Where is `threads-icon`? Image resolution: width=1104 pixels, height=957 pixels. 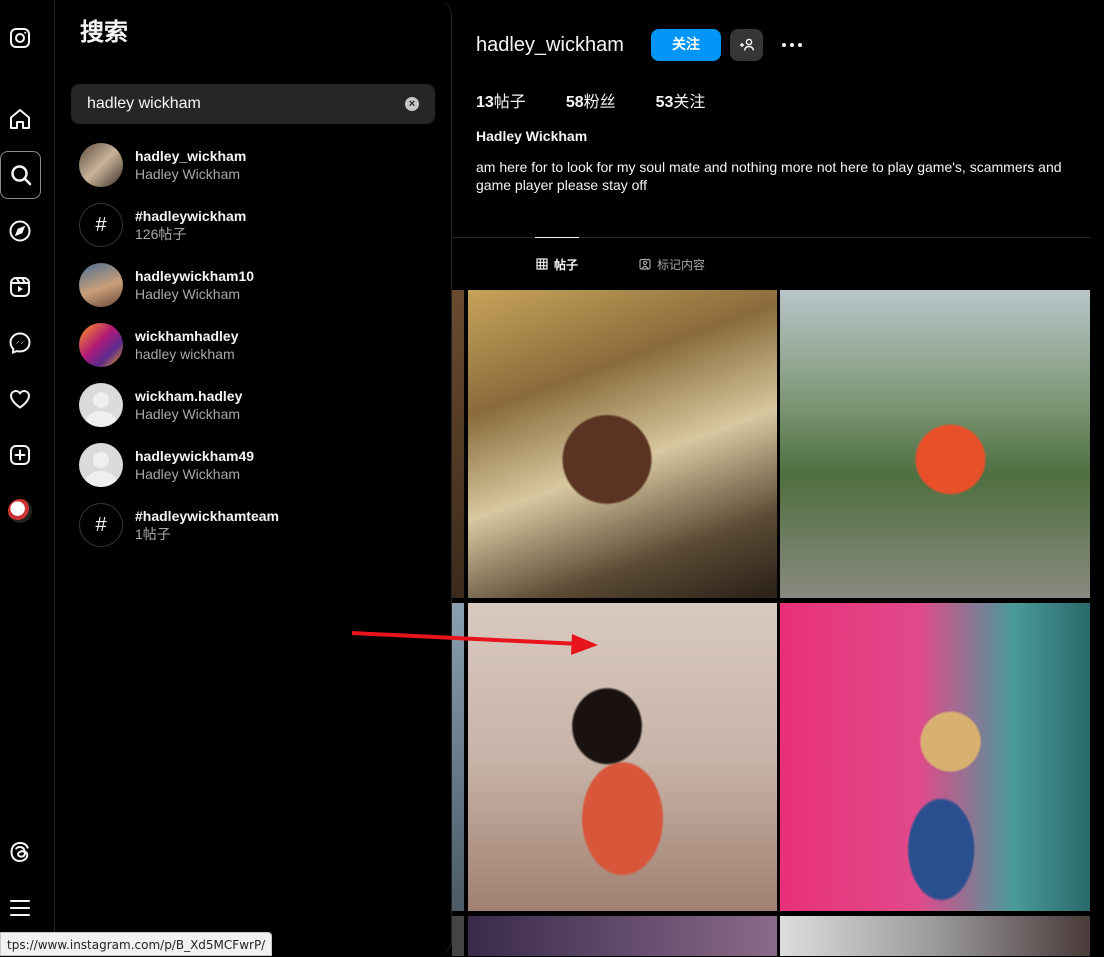
threads-icon is located at coordinates (20, 852).